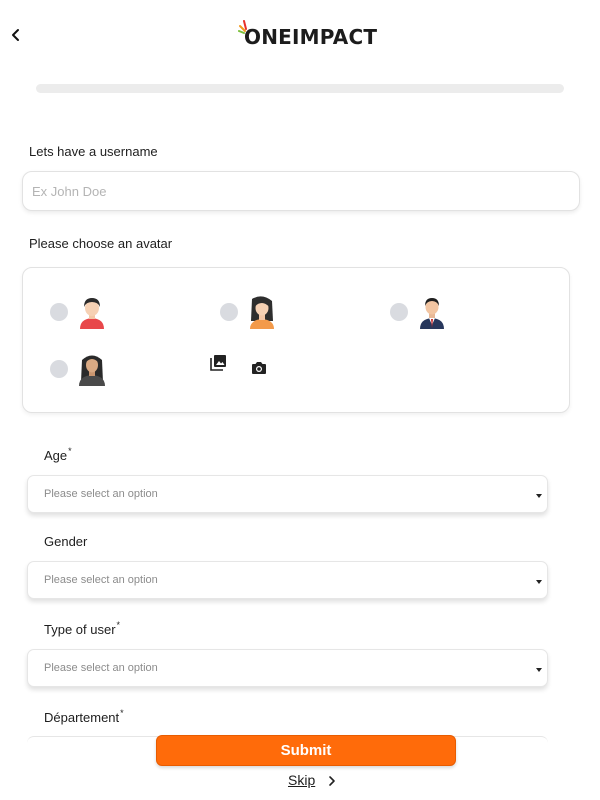  I want to click on age-select: Please select an option, so click(287, 494).